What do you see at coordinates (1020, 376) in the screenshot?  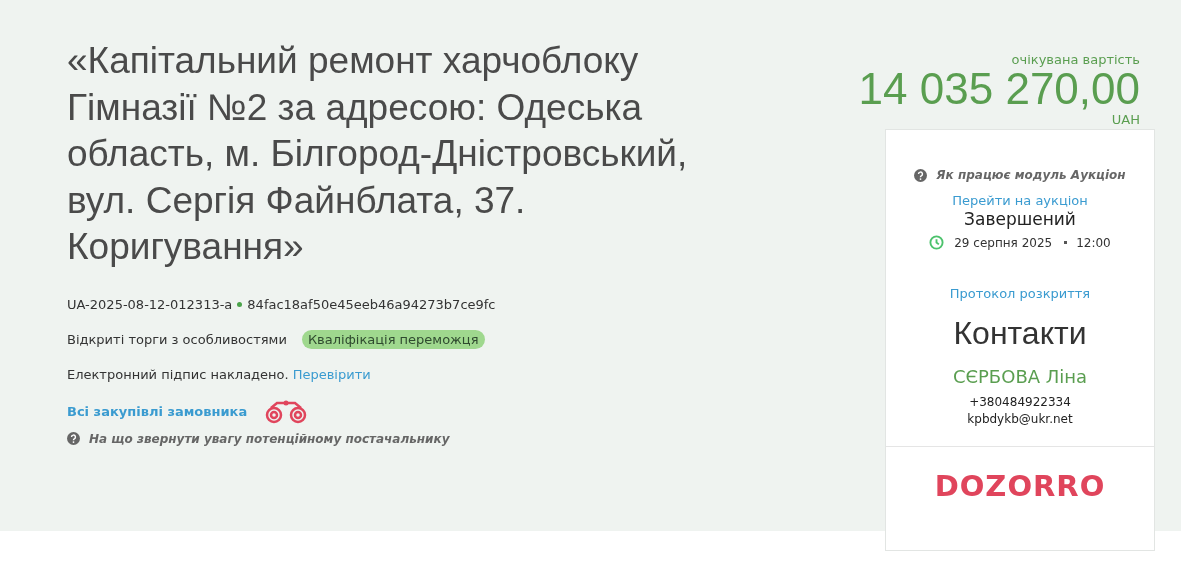 I see `contact-name: СЄРБОВА Ліна` at bounding box center [1020, 376].